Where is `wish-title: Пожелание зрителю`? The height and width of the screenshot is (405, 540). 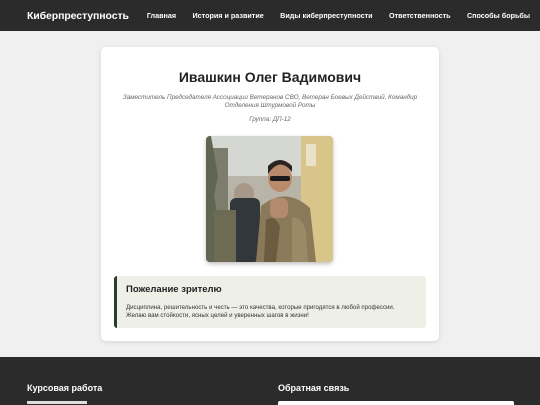
wish-title: Пожелание зрителю is located at coordinates (174, 289).